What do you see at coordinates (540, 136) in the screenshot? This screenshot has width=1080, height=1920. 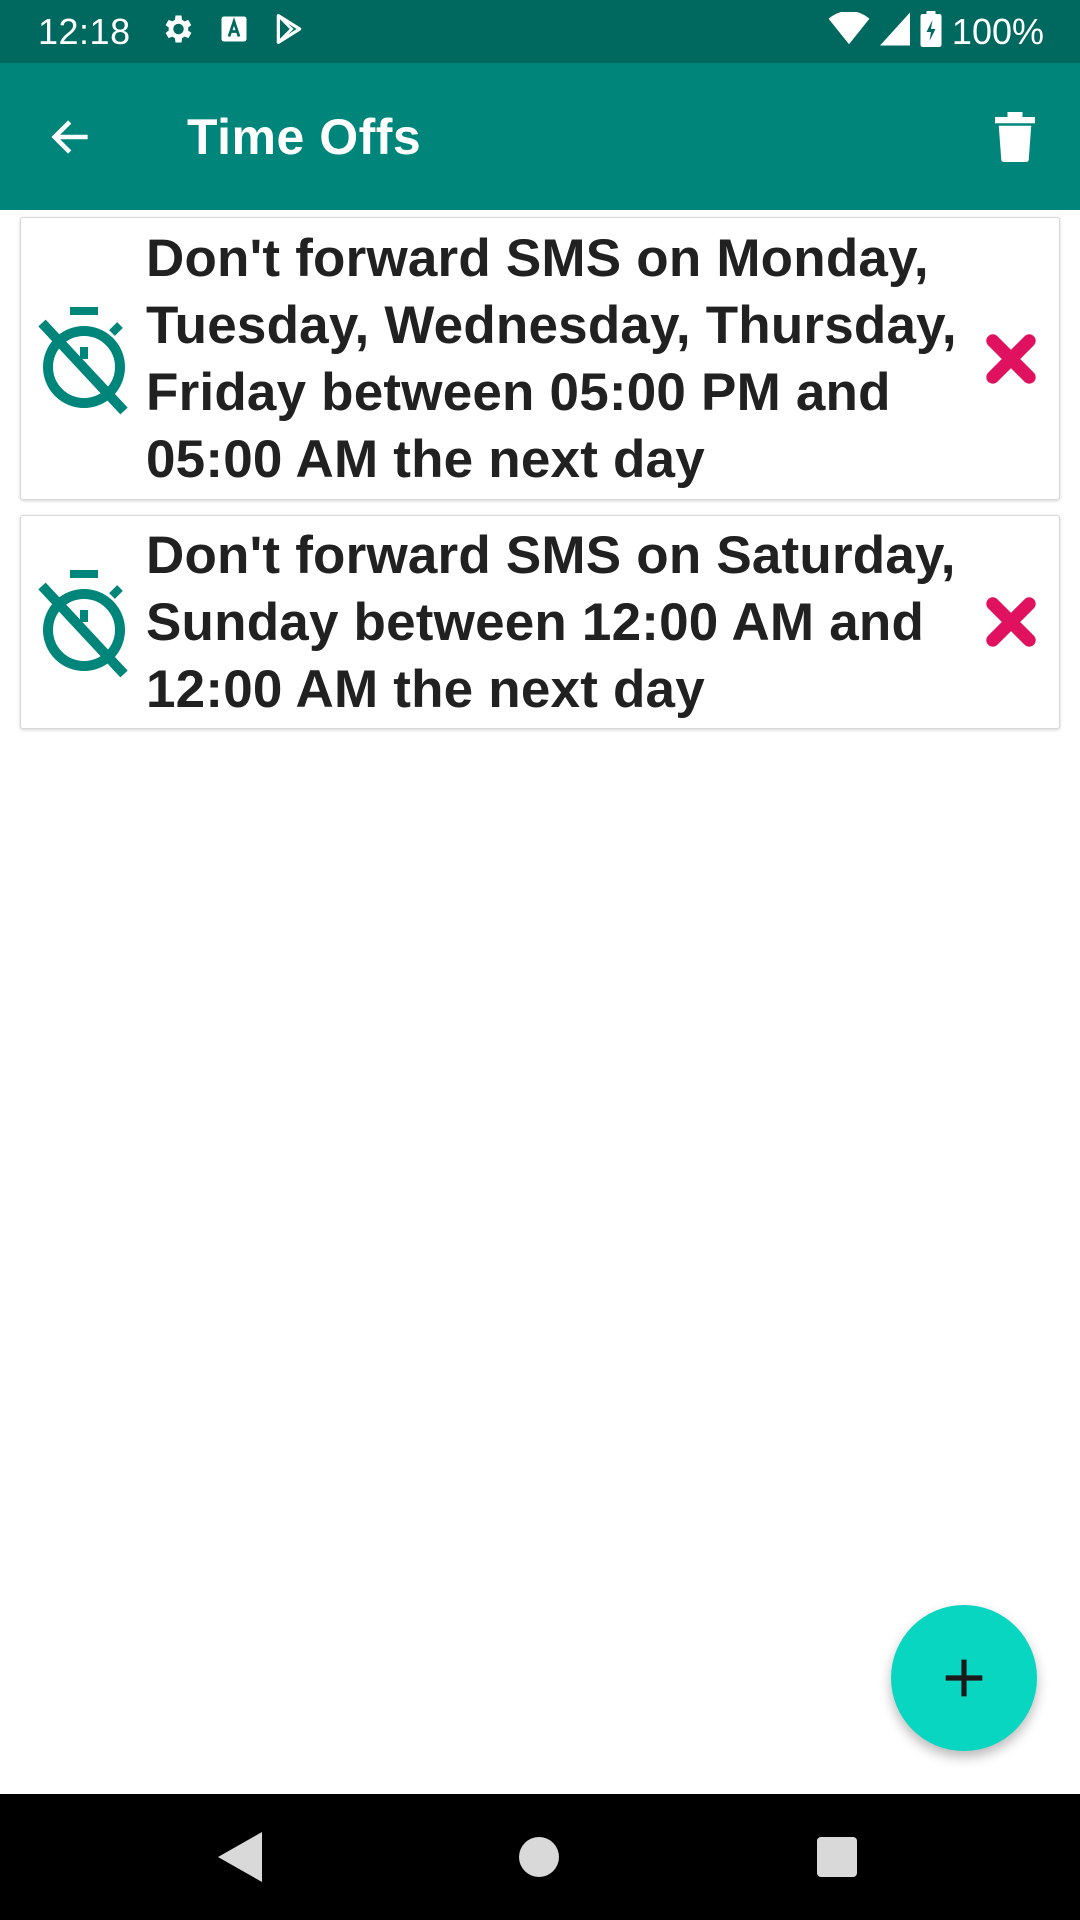 I see `app-bar: Time Offs` at bounding box center [540, 136].